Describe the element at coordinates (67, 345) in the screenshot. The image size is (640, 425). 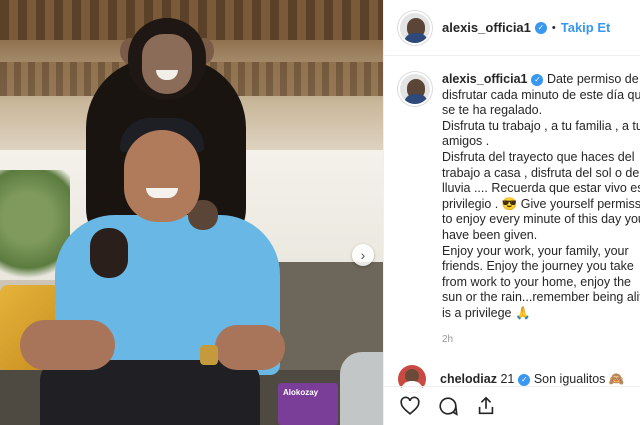
I see `man-arm-left` at that location.